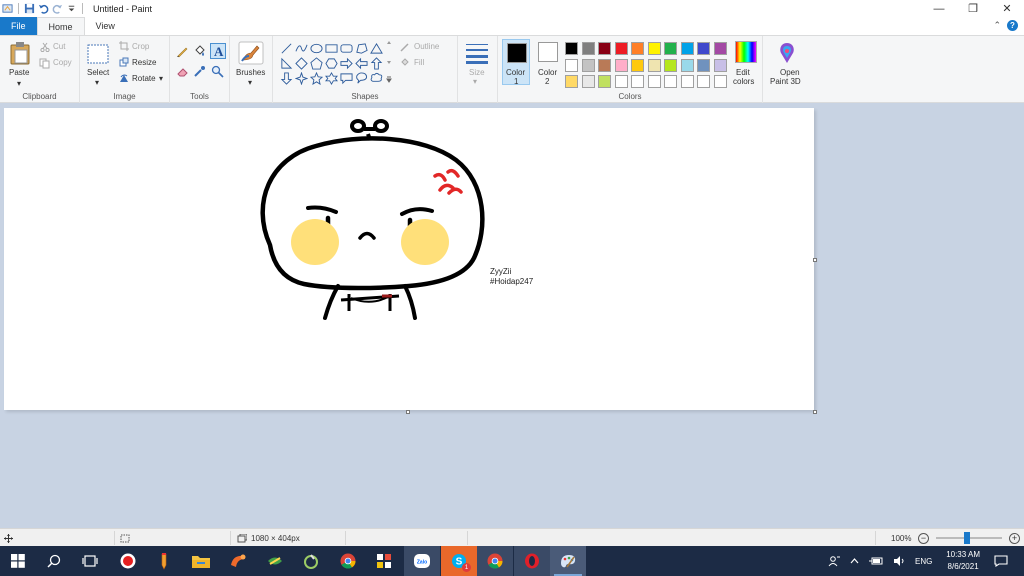 The height and width of the screenshot is (576, 1024). What do you see at coordinates (316, 63) in the screenshot?
I see `pentagon-shape-button` at bounding box center [316, 63].